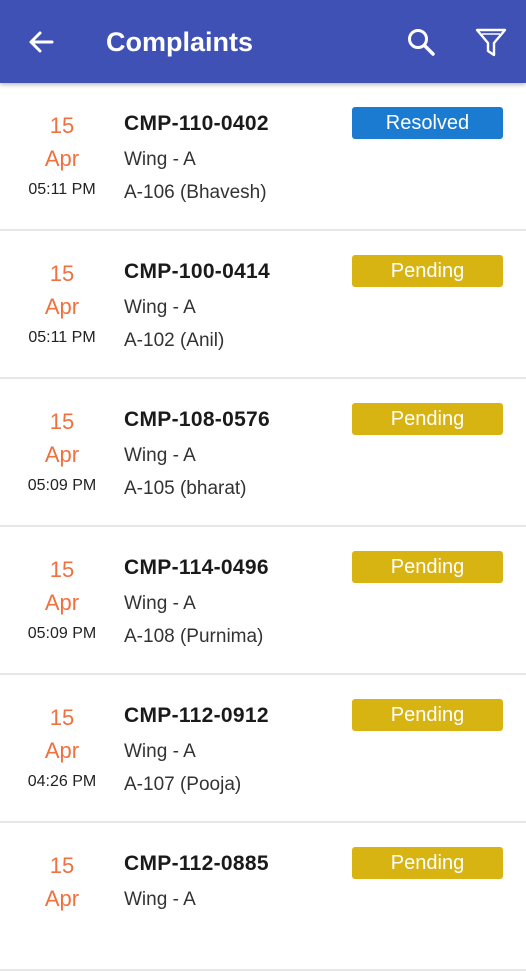 This screenshot has width=526, height=971. Describe the element at coordinates (180, 42) in the screenshot. I see `page-title: Complaints` at that location.